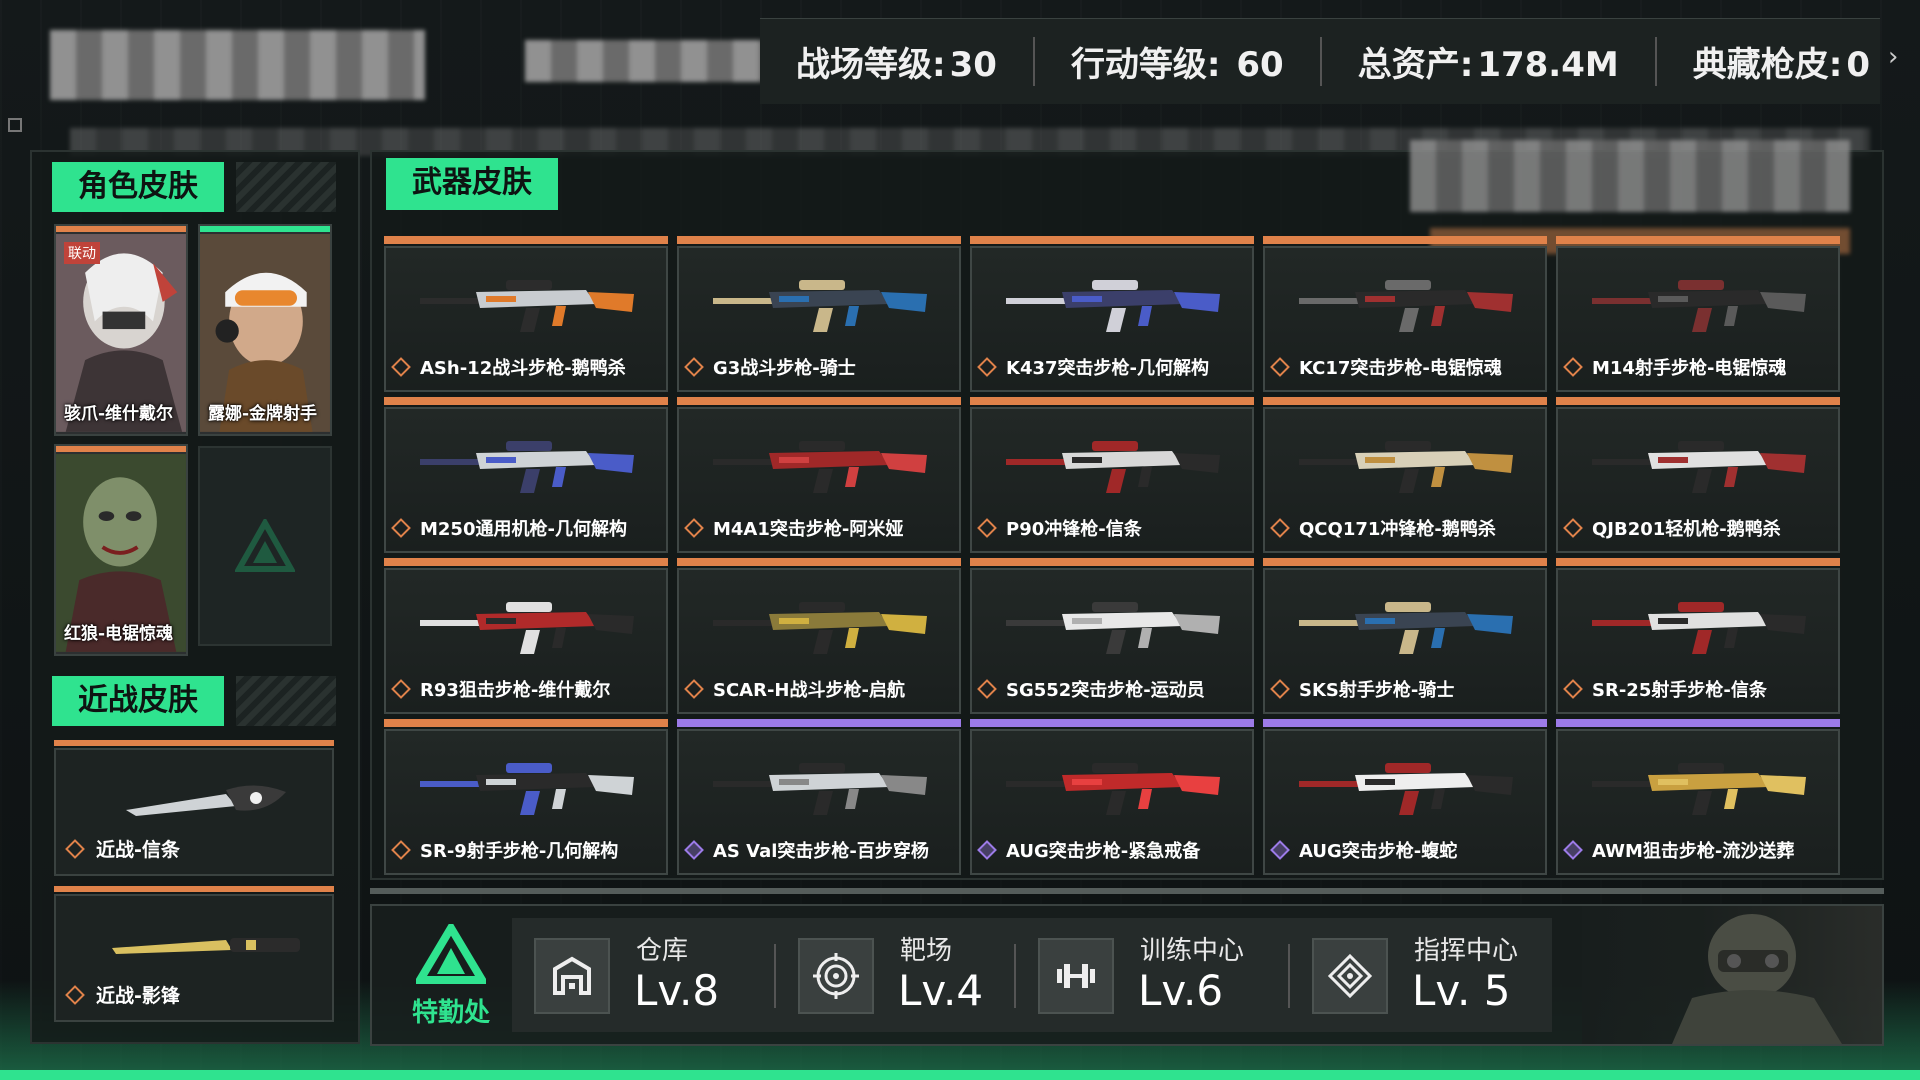 This screenshot has width=1920, height=1080. What do you see at coordinates (121, 550) in the screenshot?
I see `character-card: 红狼-电锯惊魂` at bounding box center [121, 550].